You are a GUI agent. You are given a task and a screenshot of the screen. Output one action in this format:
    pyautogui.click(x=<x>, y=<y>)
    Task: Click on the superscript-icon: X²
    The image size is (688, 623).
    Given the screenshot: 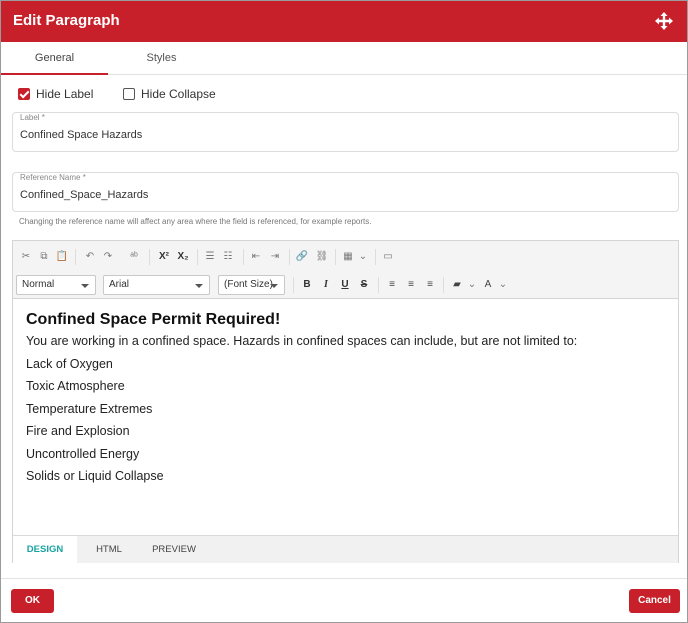 What is the action you would take?
    pyautogui.click(x=164, y=257)
    